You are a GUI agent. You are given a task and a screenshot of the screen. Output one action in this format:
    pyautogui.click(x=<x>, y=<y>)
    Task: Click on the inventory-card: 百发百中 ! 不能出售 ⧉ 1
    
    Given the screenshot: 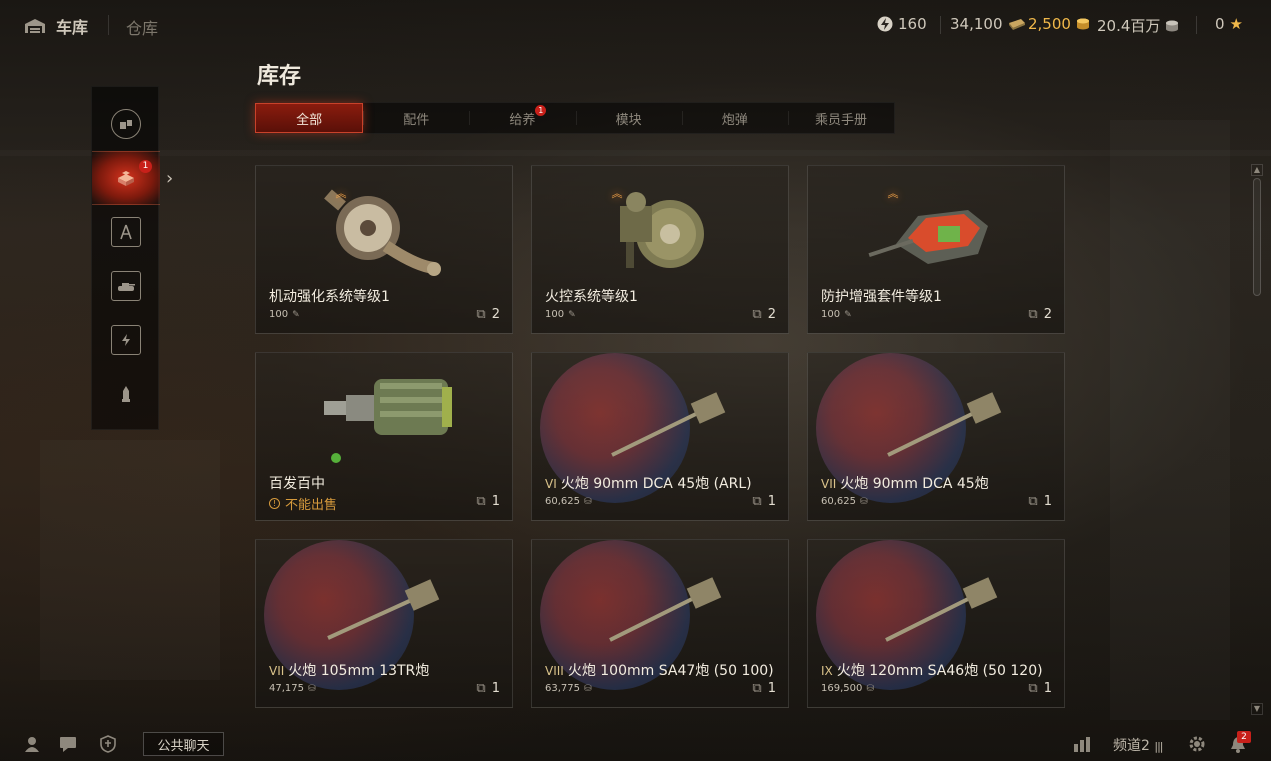 What is the action you would take?
    pyautogui.click(x=384, y=436)
    